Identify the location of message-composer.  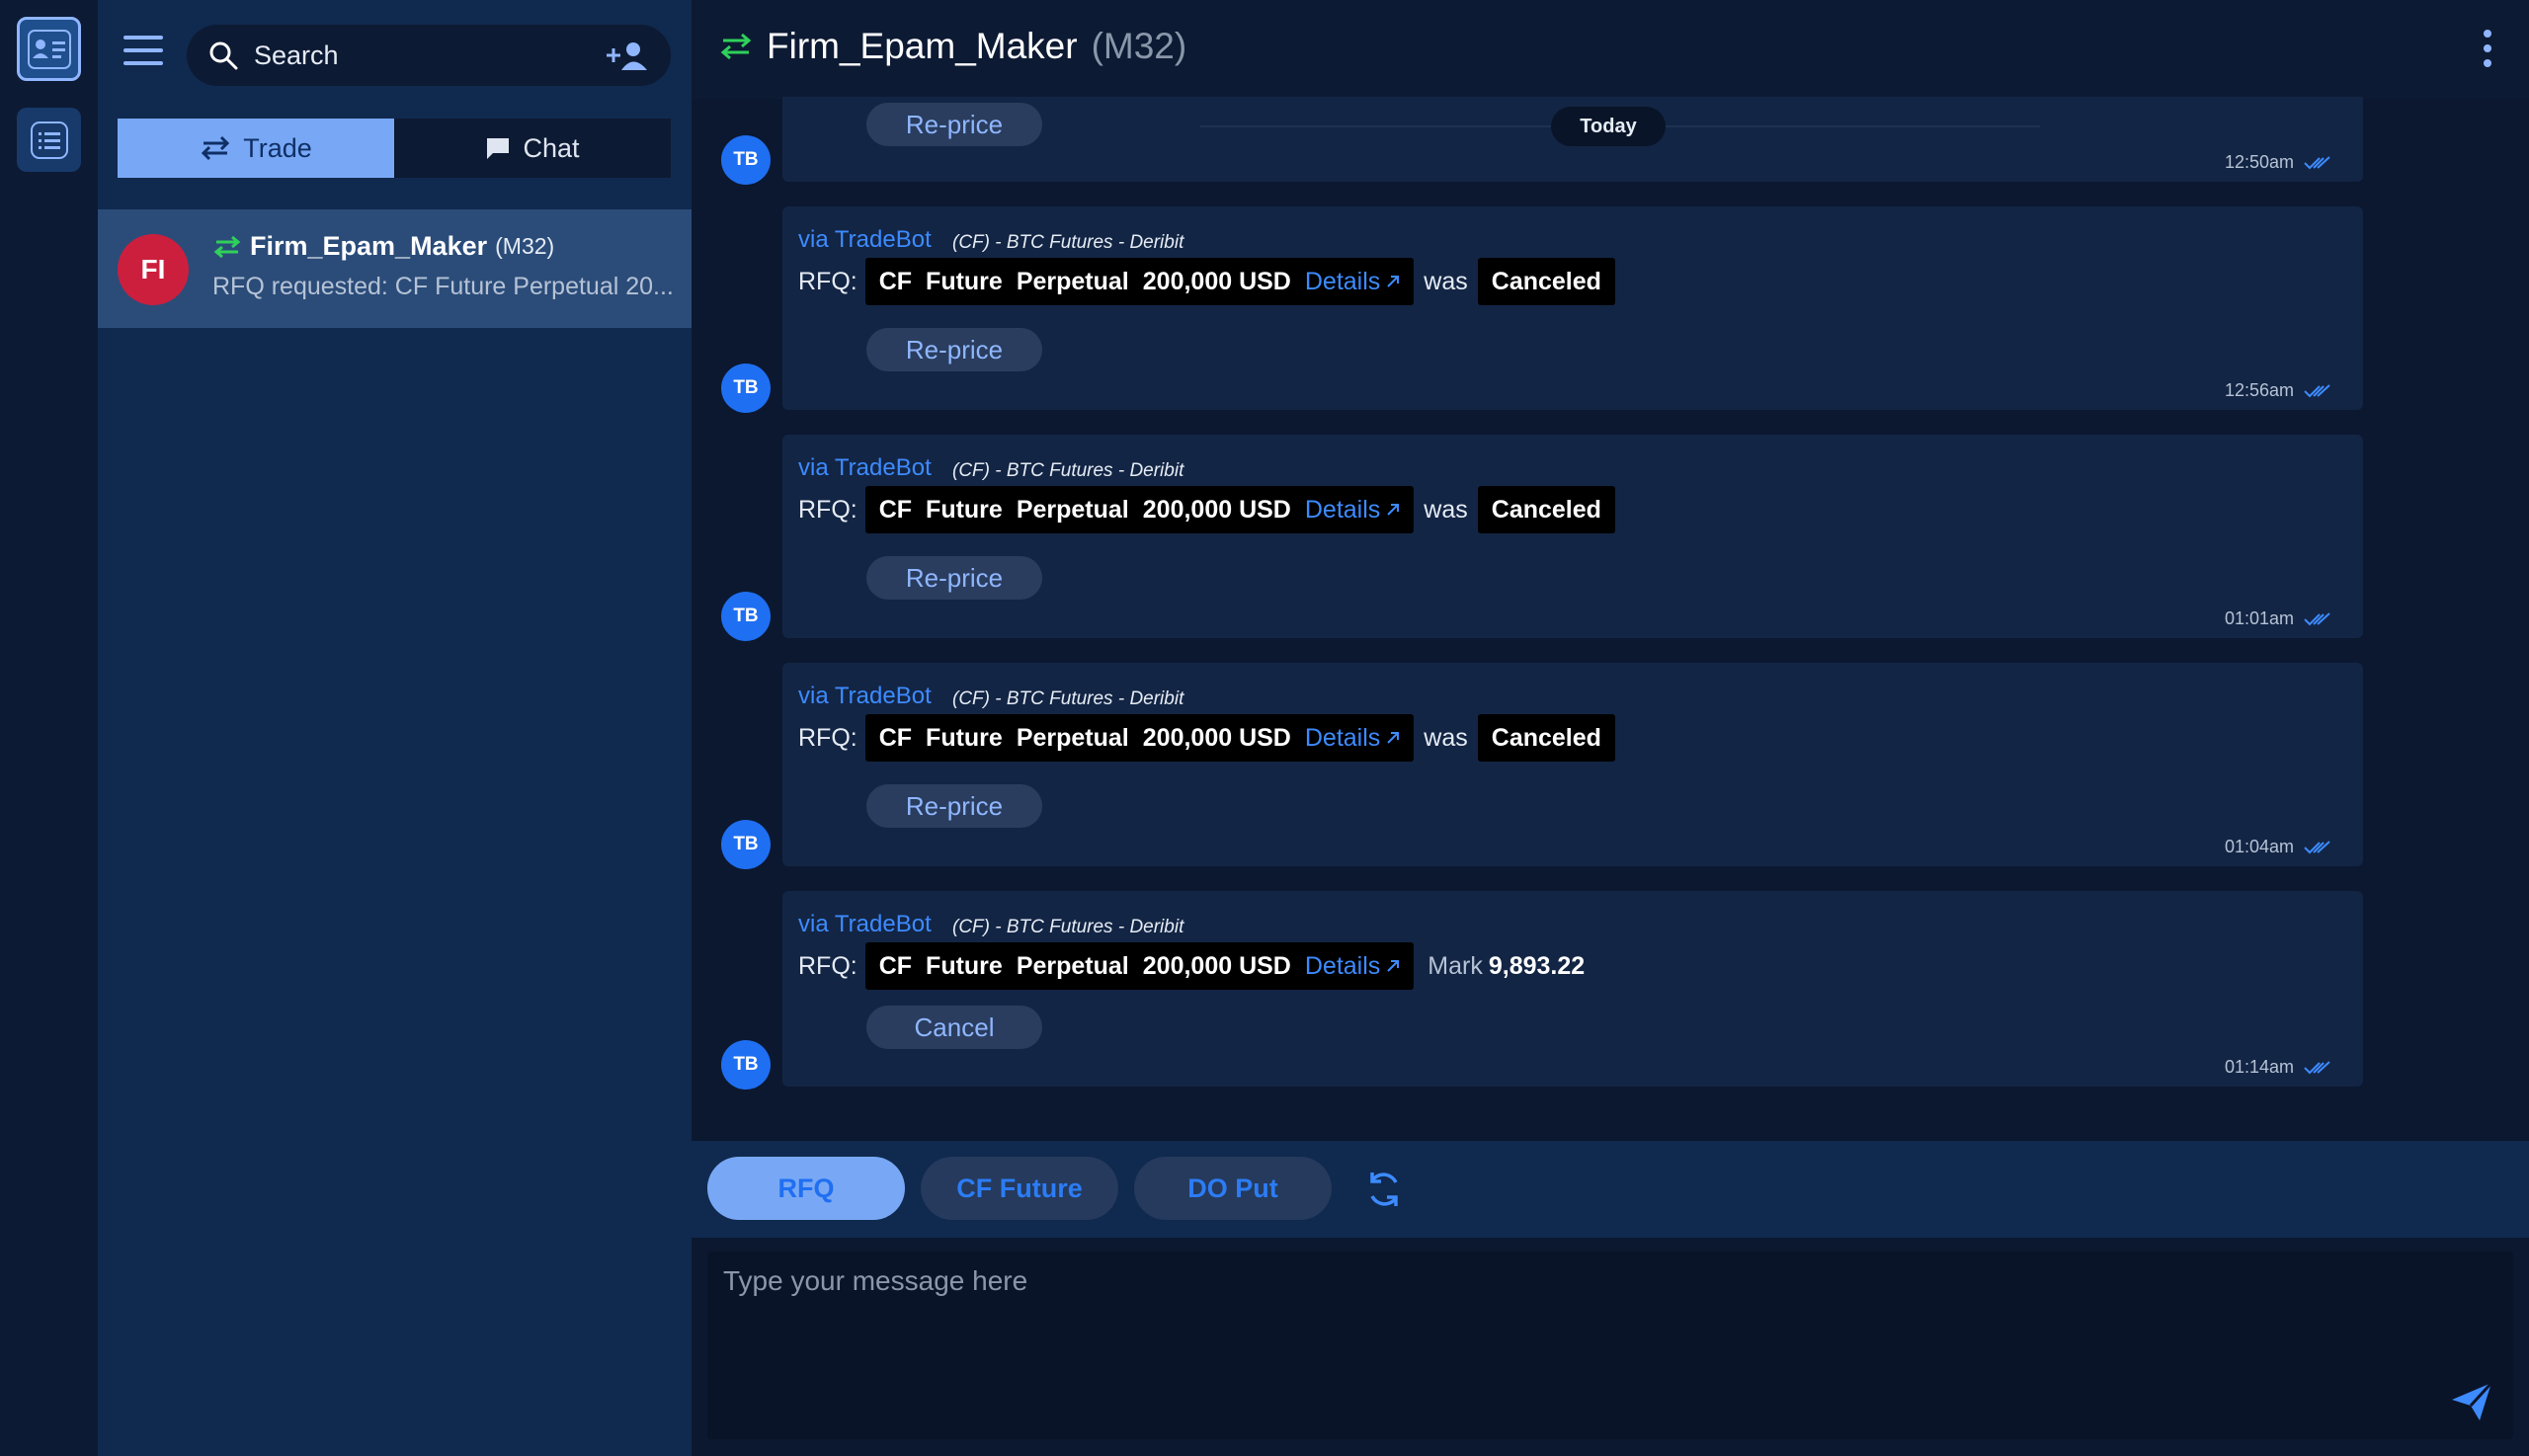
(1610, 1345).